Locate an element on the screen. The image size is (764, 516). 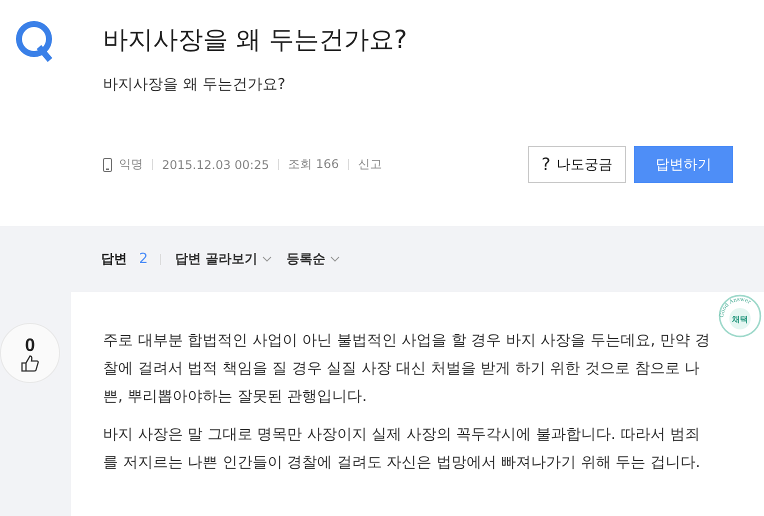
filter-dropdown: 답변 골라보기 is located at coordinates (223, 259).